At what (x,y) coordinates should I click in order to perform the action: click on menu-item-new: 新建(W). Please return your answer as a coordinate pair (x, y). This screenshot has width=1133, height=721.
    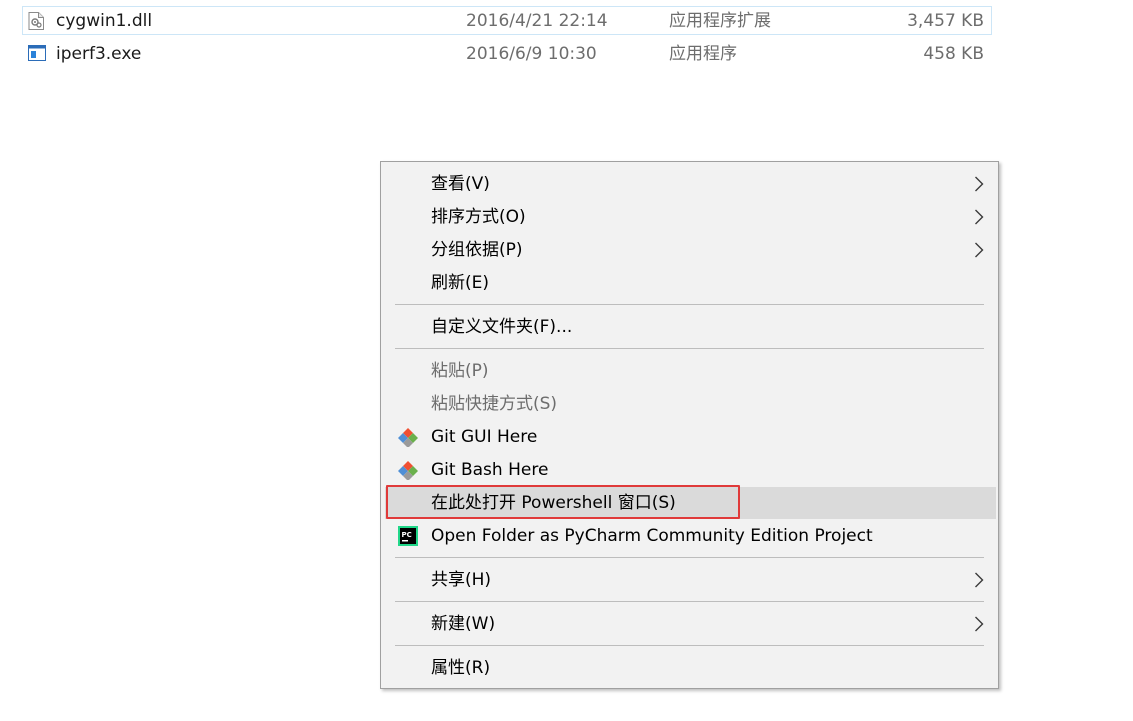
    Looking at the image, I should click on (690, 624).